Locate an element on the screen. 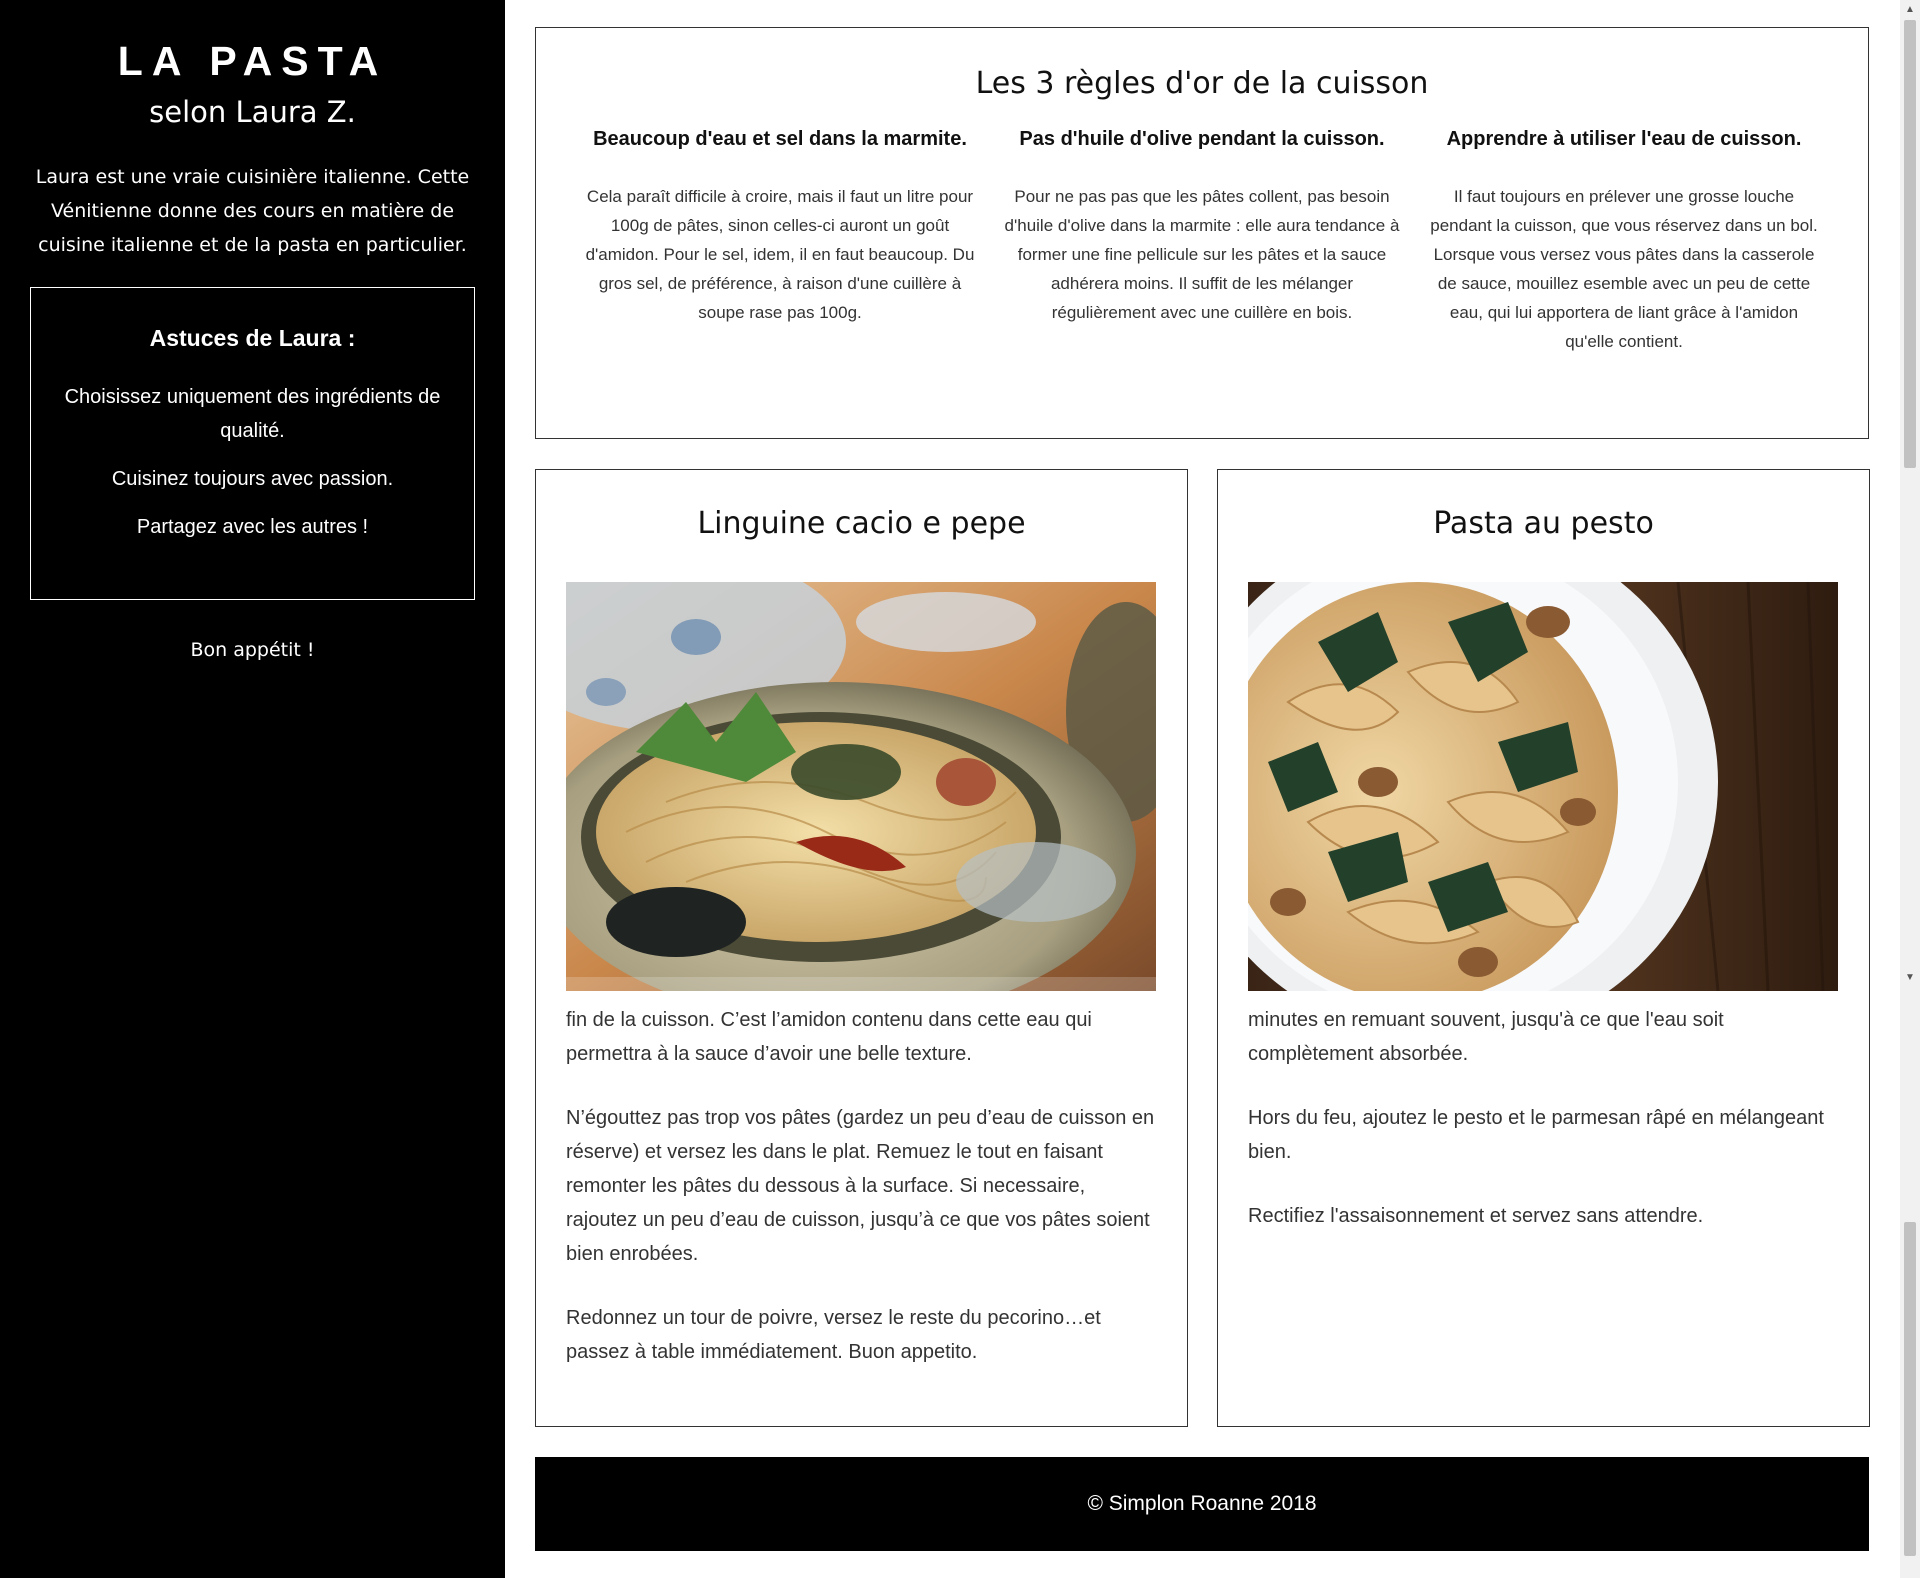  rule-heading: Pas d'huile d'olive pendant la cuisson. is located at coordinates (1202, 139).